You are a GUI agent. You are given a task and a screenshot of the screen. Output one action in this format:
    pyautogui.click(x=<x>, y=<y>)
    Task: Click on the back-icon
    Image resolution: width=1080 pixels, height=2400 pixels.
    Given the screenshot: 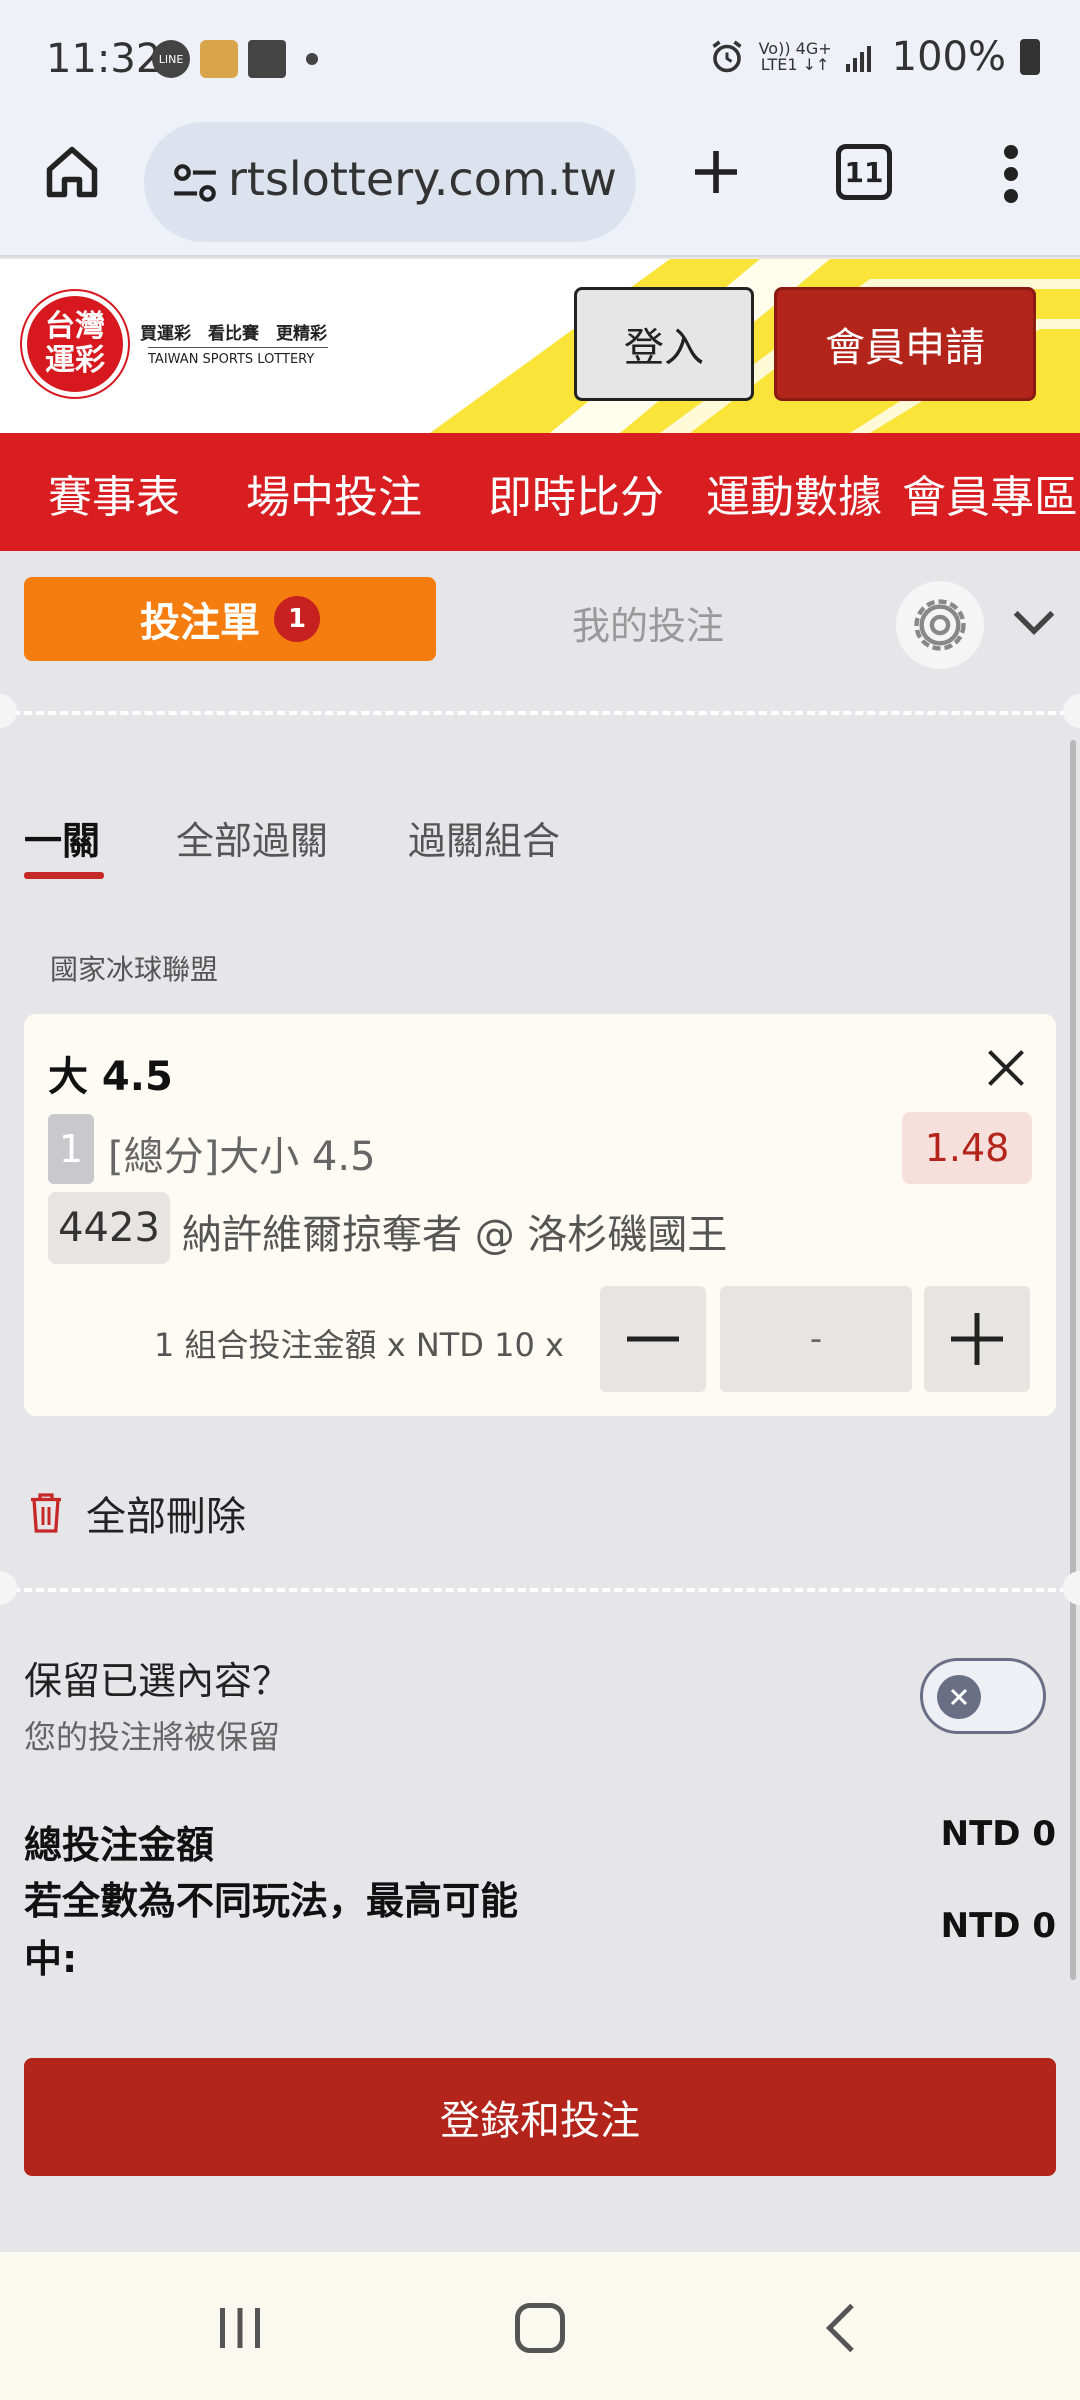 What is the action you would take?
    pyautogui.click(x=842, y=2328)
    